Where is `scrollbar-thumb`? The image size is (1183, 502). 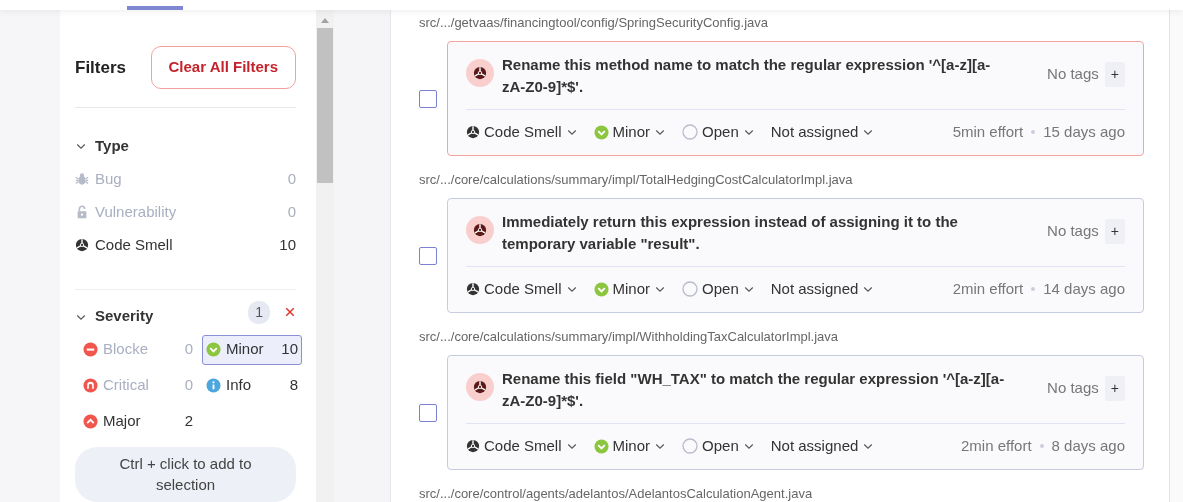
scrollbar-thumb is located at coordinates (325, 105).